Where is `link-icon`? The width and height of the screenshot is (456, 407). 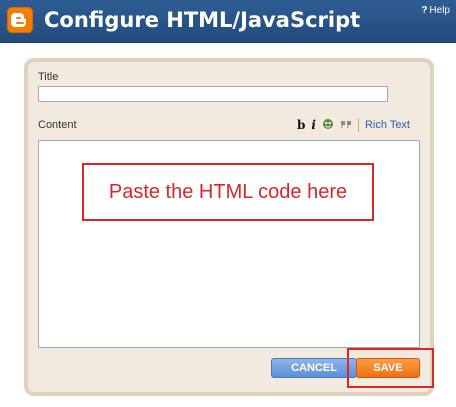 link-icon is located at coordinates (328, 125).